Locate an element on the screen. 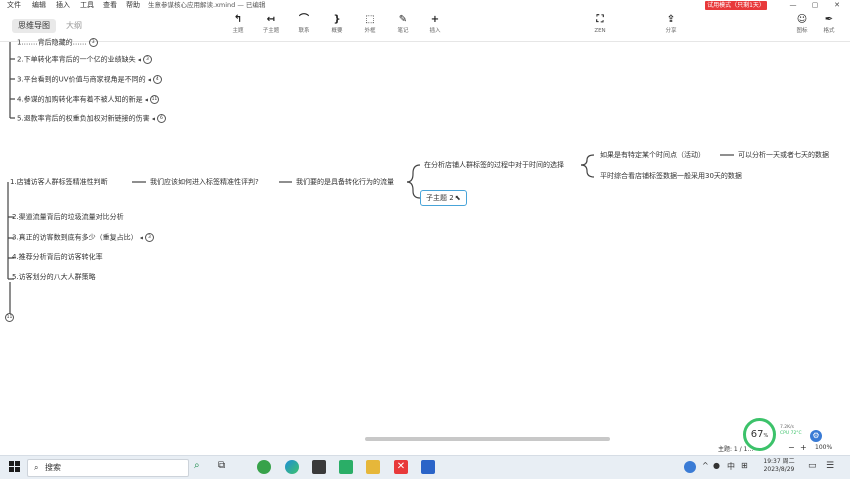 The image size is (850, 479). topic-node: 平时综合看店铺标签数据一般采用30天的数据 is located at coordinates (671, 176).